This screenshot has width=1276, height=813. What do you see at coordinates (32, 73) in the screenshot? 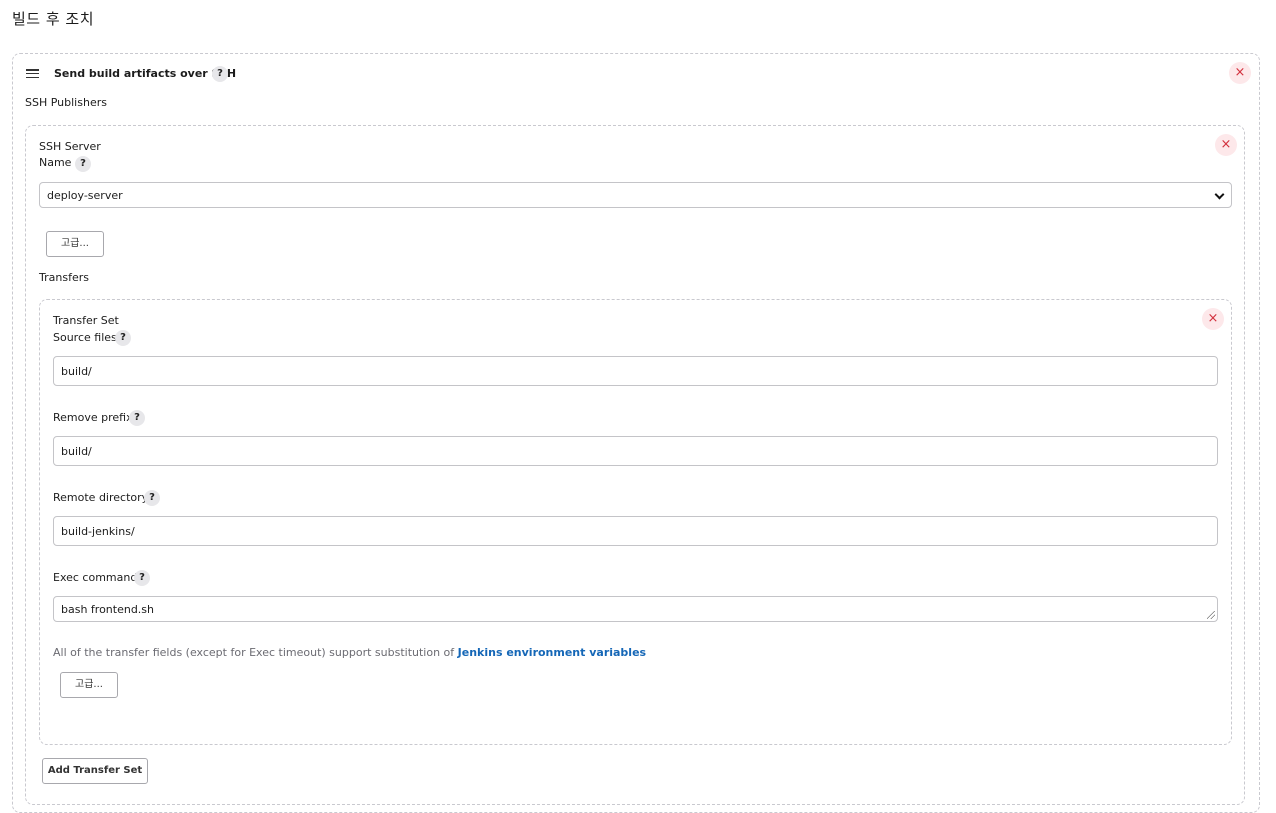
I see `drag-handle-icon` at bounding box center [32, 73].